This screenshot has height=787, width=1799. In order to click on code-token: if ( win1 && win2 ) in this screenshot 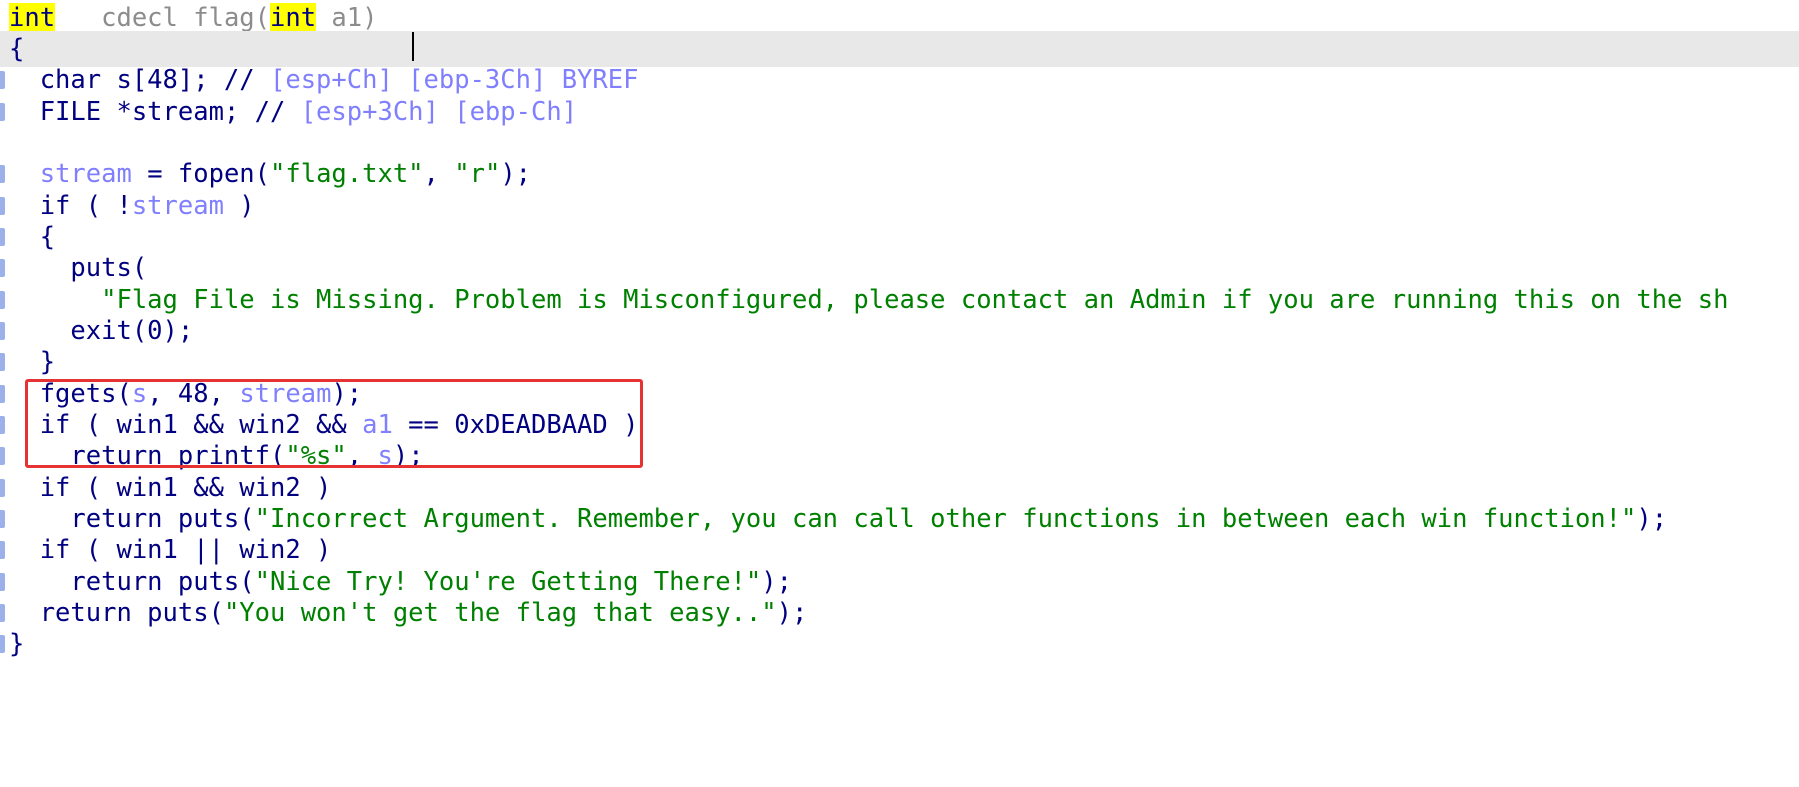, I will do `click(170, 488)`.